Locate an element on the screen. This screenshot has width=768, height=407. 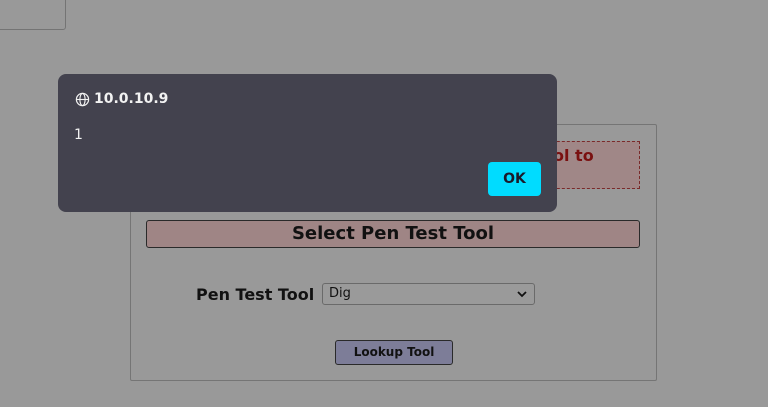
dialog-origin-text: 10.0.10.9 is located at coordinates (131, 99).